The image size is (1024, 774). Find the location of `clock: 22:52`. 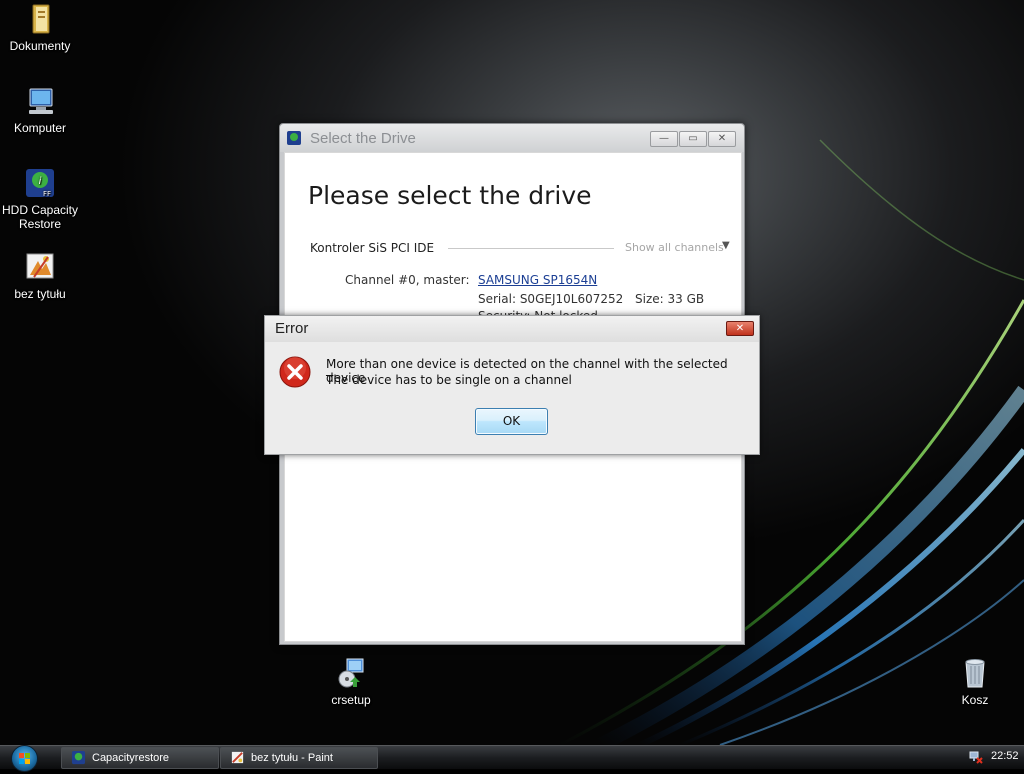

clock: 22:52 is located at coordinates (1005, 756).